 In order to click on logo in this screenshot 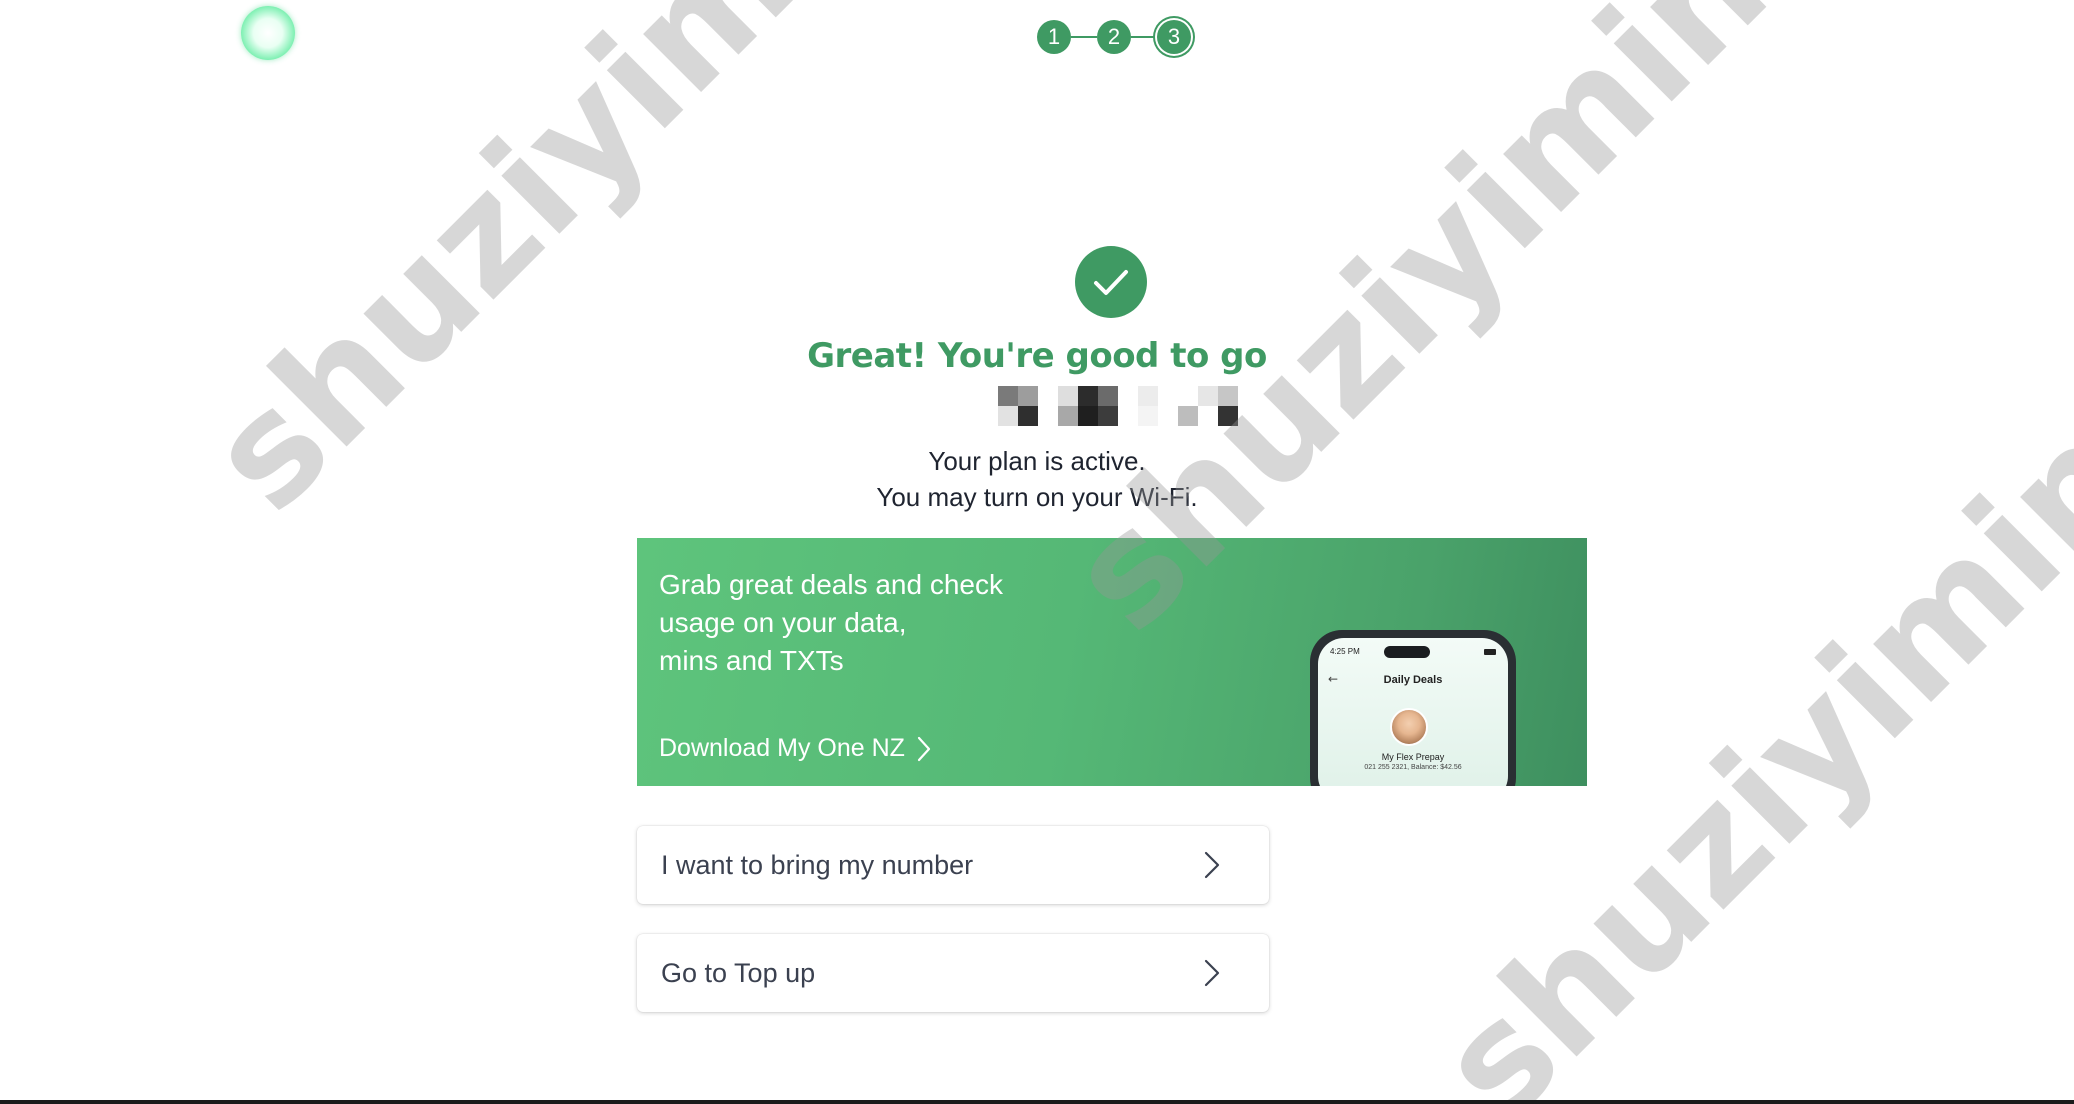, I will do `click(268, 33)`.